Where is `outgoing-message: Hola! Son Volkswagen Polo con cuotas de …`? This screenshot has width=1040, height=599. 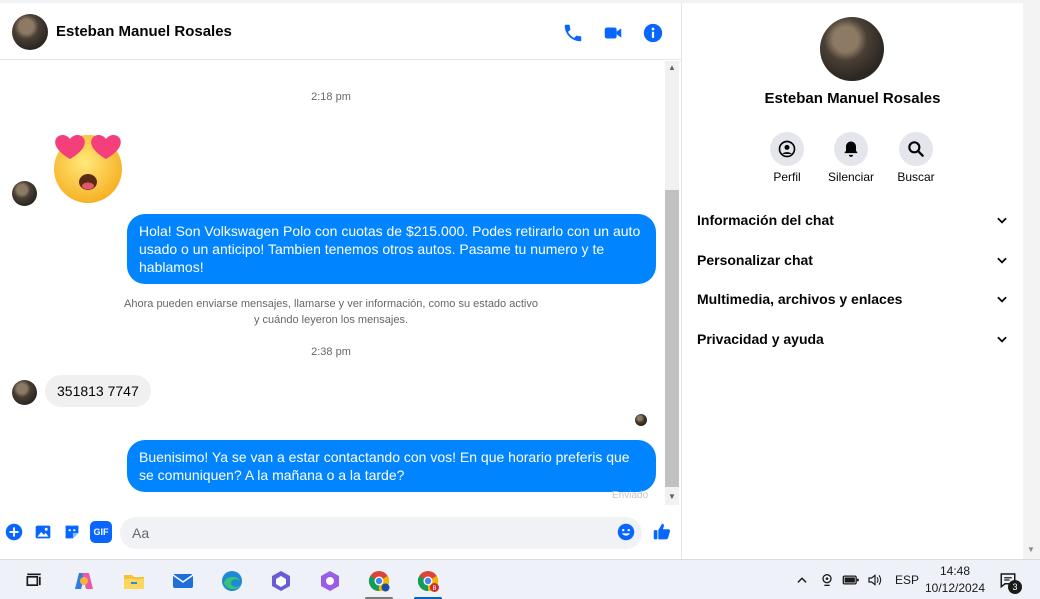 outgoing-message: Hola! Son Volkswagen Polo con cuotas de … is located at coordinates (391, 249).